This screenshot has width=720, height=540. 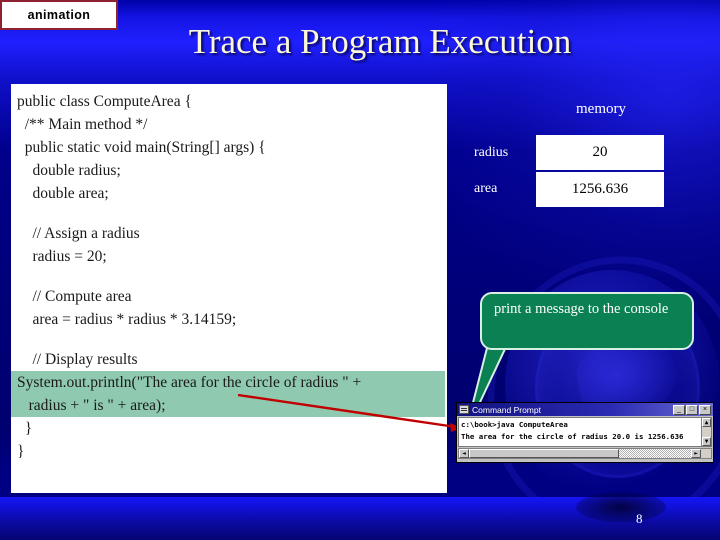 I want to click on callout-text: print a message to the console, so click(x=581, y=309).